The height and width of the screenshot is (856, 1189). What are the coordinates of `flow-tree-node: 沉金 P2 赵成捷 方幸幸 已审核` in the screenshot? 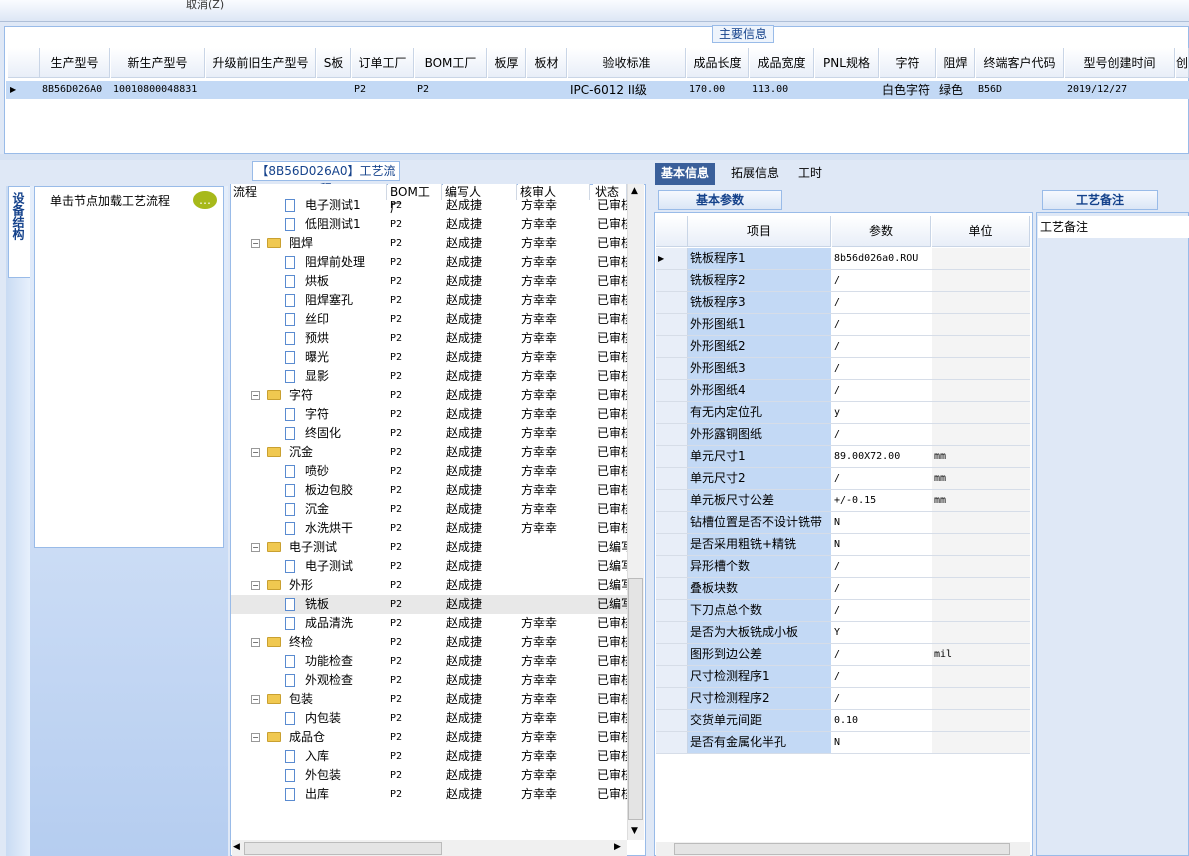 It's located at (429, 509).